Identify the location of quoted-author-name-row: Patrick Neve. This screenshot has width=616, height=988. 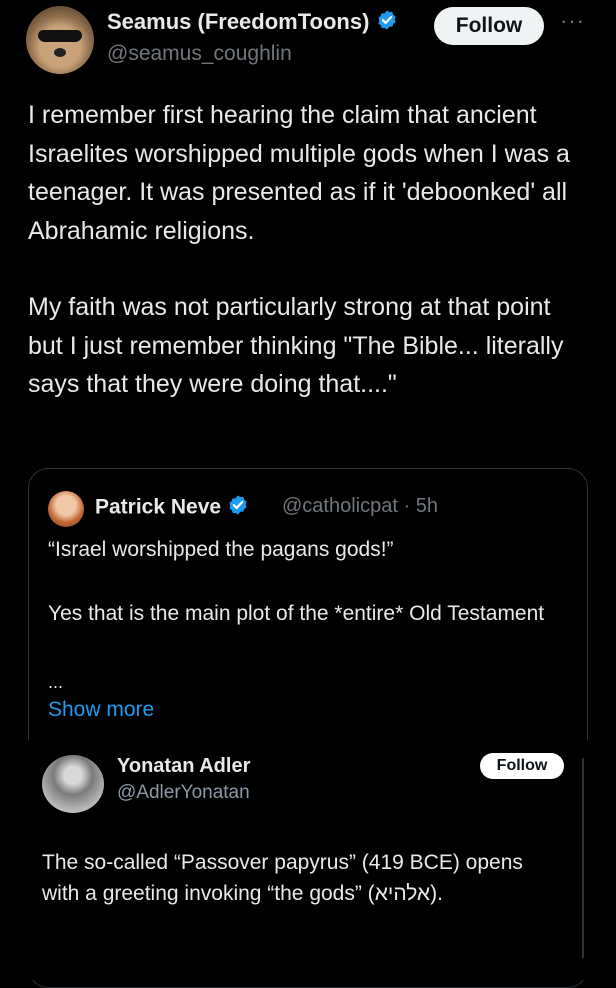
(172, 508).